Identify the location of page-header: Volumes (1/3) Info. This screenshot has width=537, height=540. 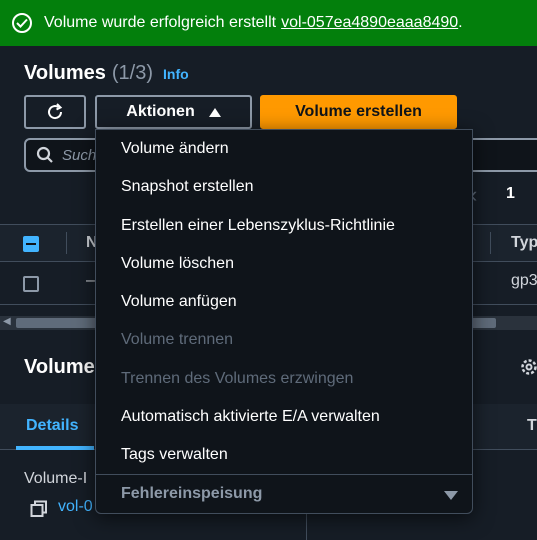
(106, 73).